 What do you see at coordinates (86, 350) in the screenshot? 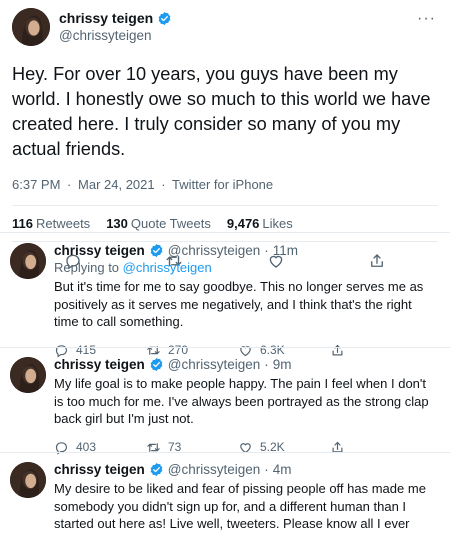
I see `reply-count: 415` at bounding box center [86, 350].